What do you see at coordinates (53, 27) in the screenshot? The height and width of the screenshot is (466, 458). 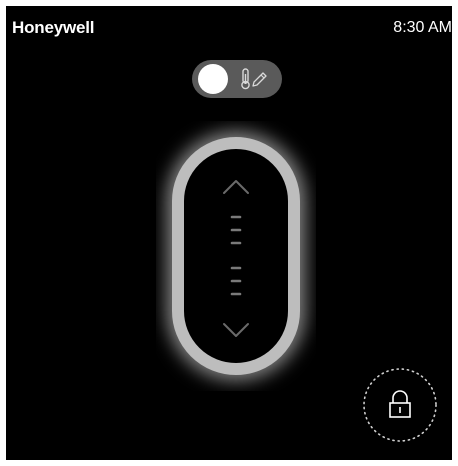 I see `brand-logo: Honeywell` at bounding box center [53, 27].